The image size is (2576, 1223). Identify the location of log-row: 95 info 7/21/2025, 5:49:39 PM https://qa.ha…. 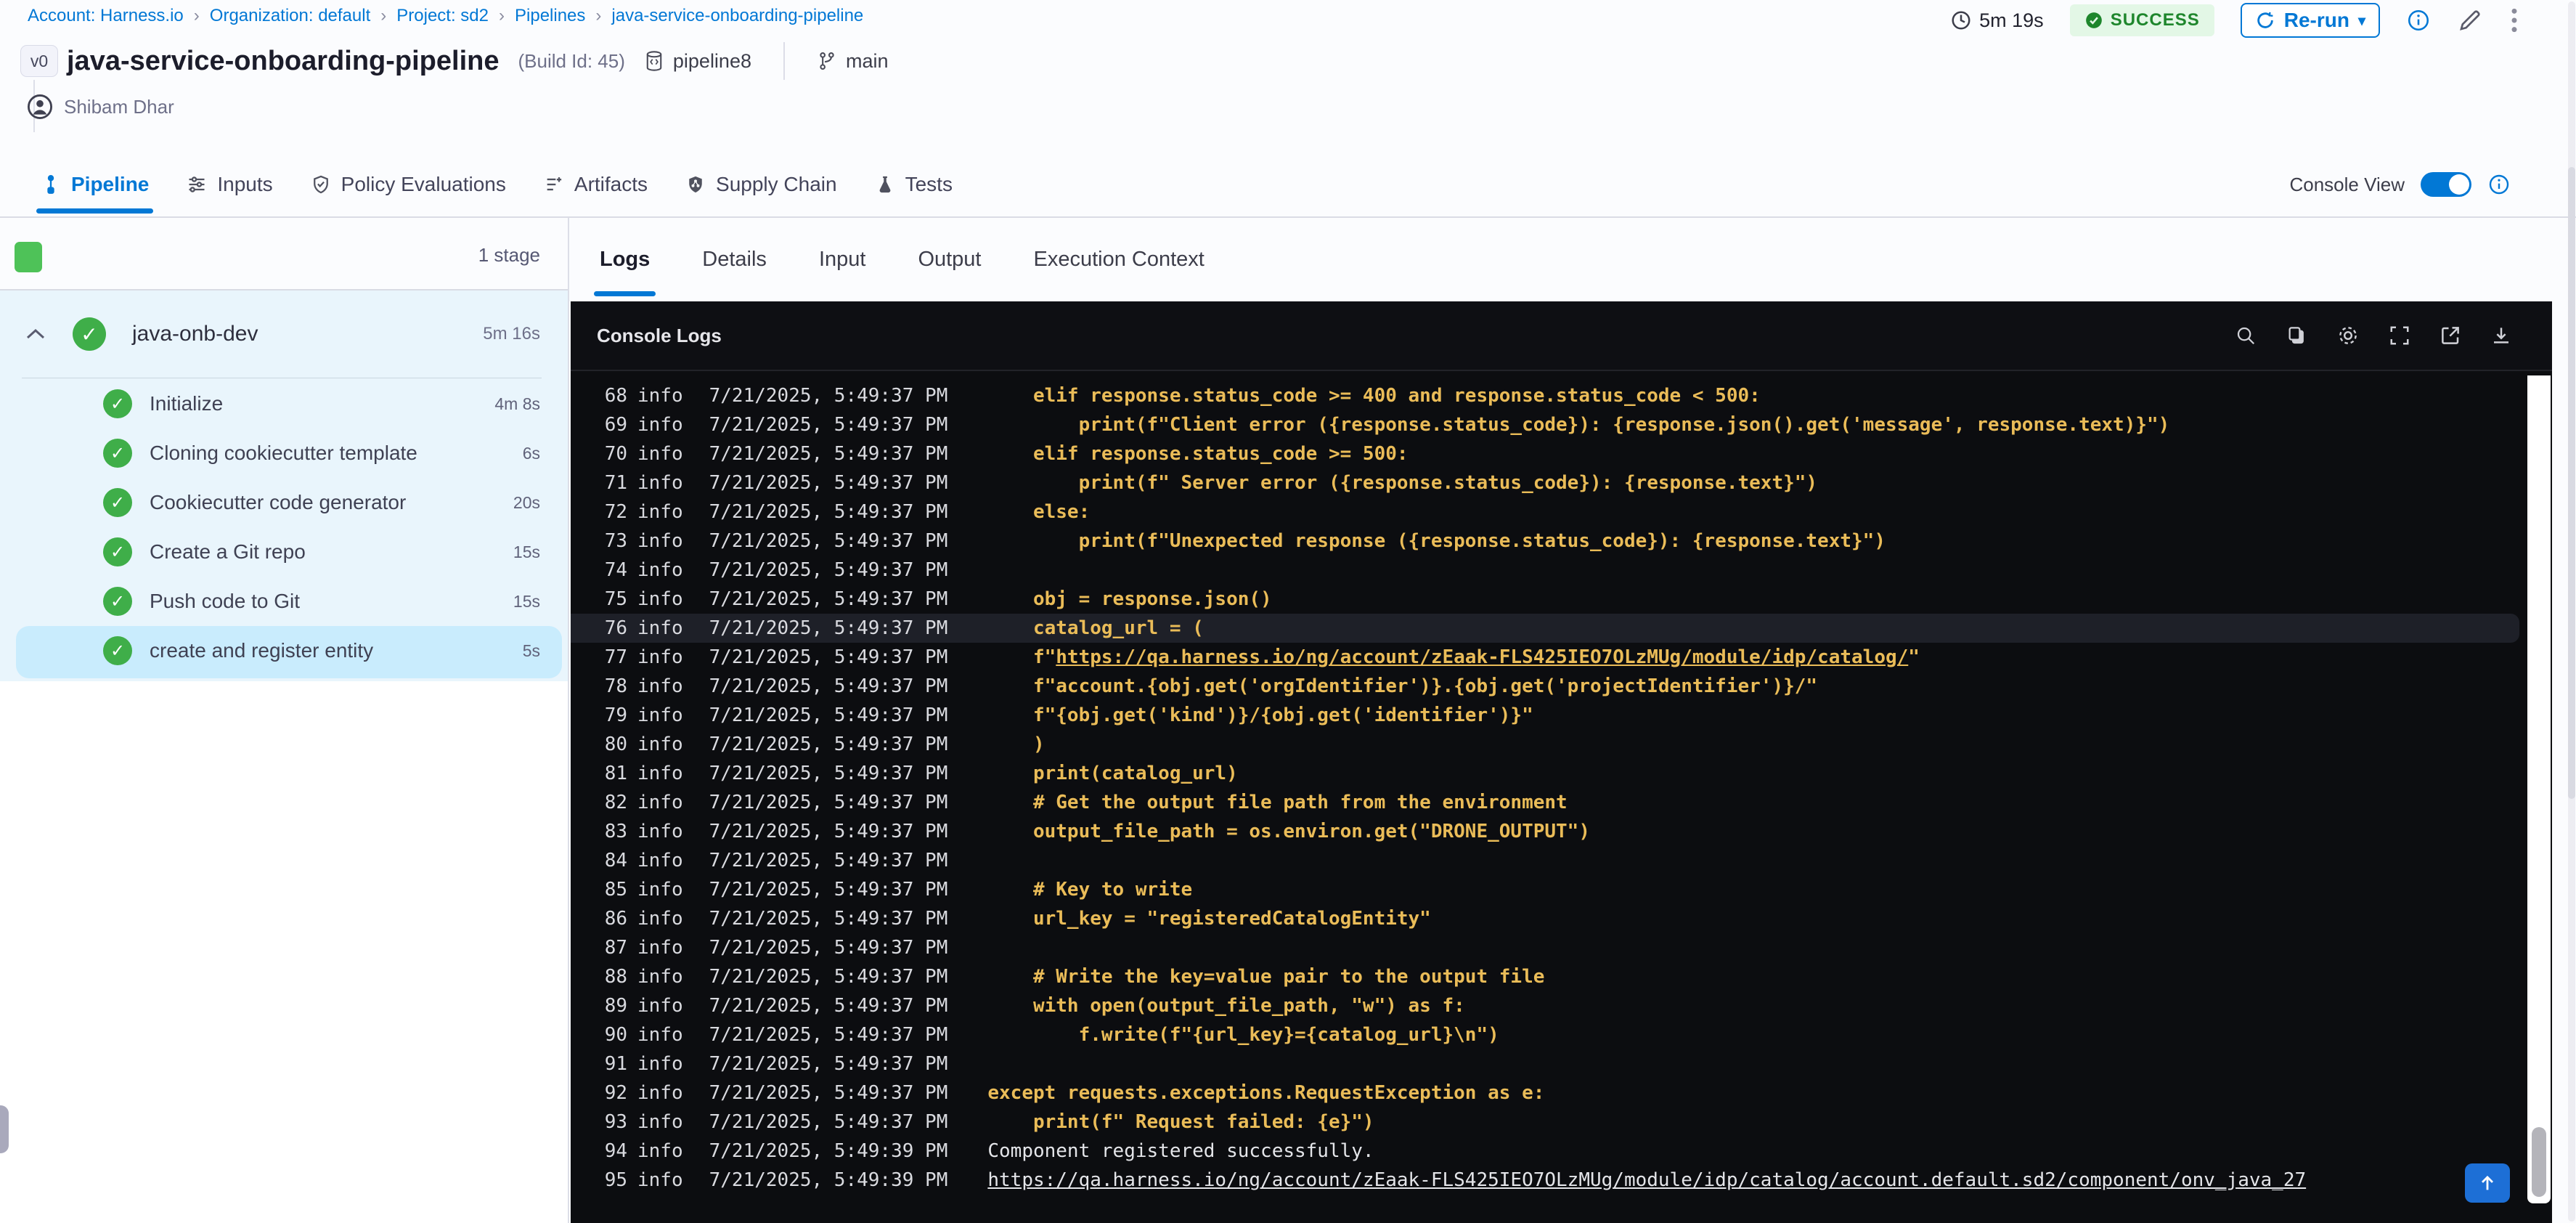
(1455, 1180).